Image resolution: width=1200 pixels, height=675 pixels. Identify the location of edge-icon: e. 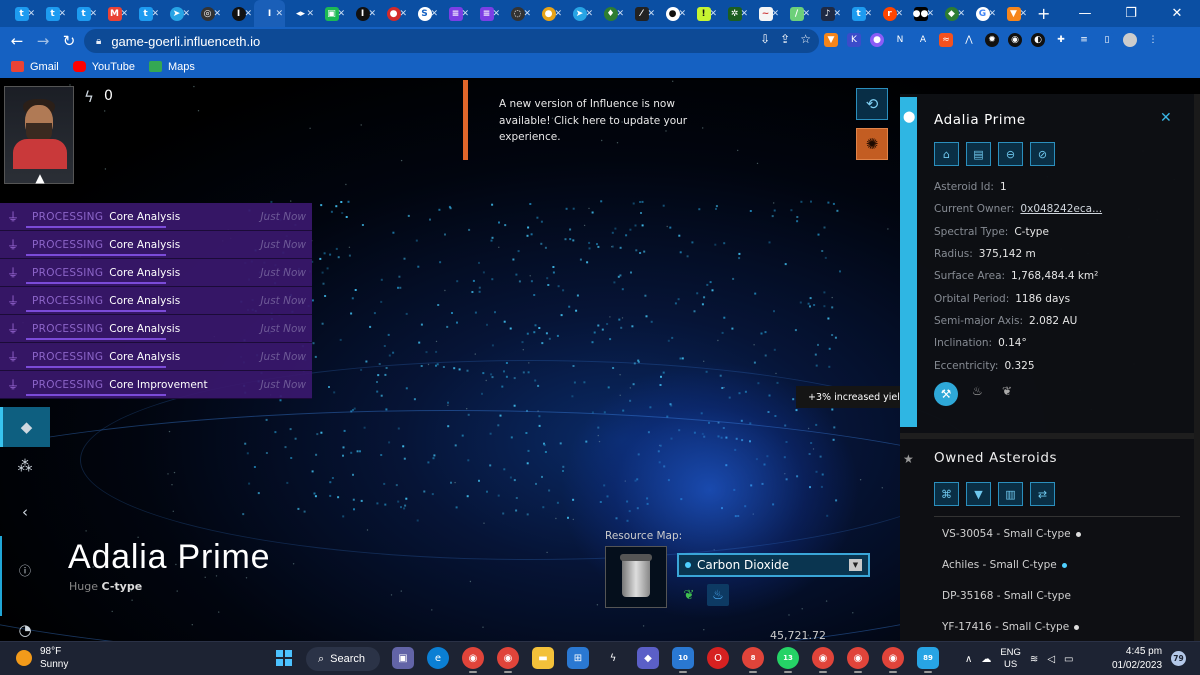
(438, 658).